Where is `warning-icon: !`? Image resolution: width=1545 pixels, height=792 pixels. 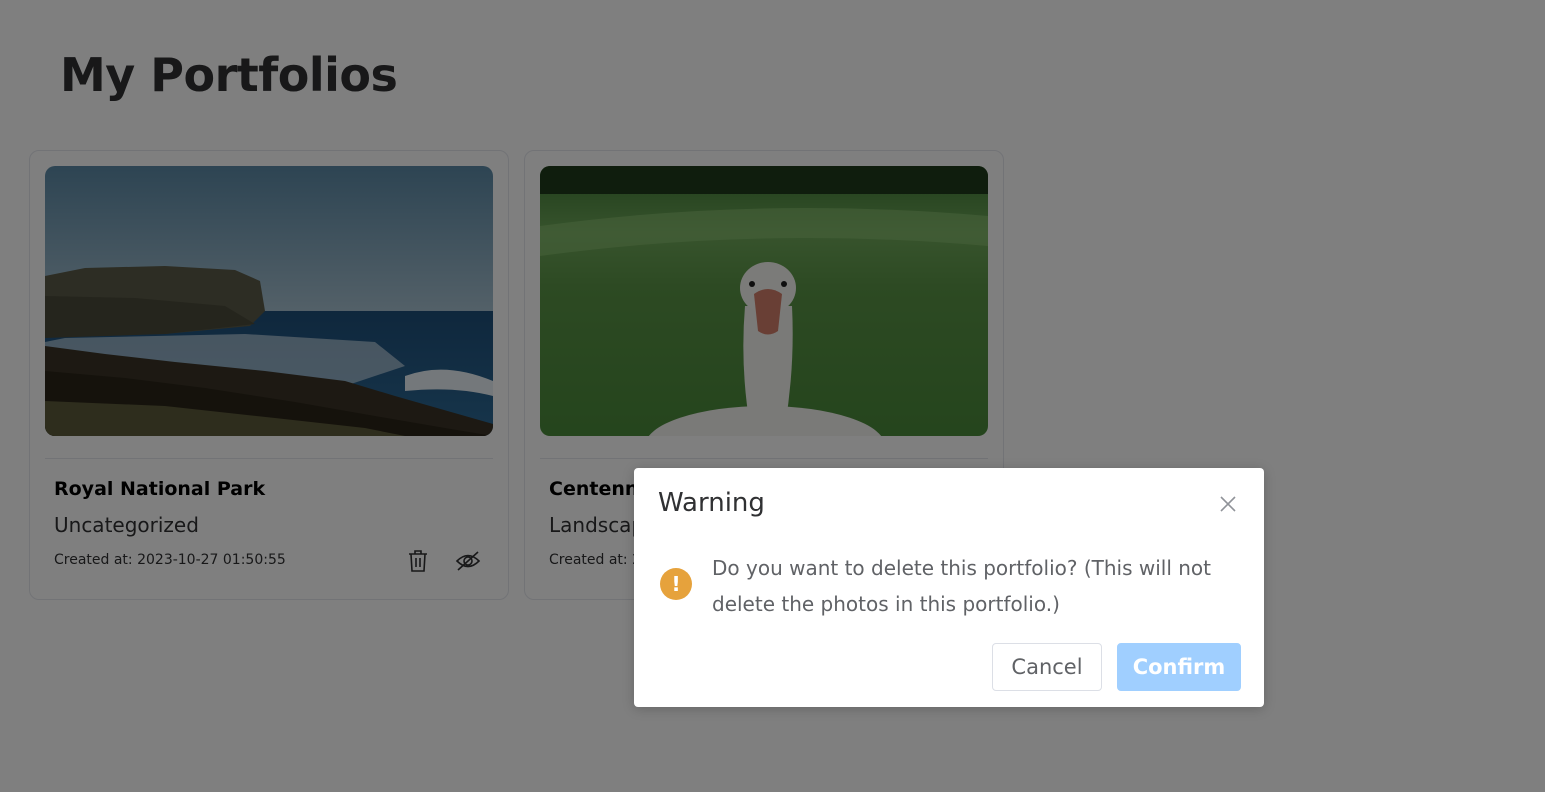 warning-icon: ! is located at coordinates (676, 584).